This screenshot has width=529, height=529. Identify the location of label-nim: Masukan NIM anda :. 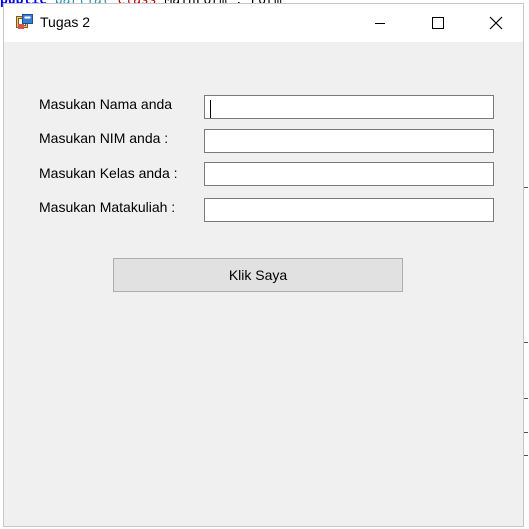
(104, 138).